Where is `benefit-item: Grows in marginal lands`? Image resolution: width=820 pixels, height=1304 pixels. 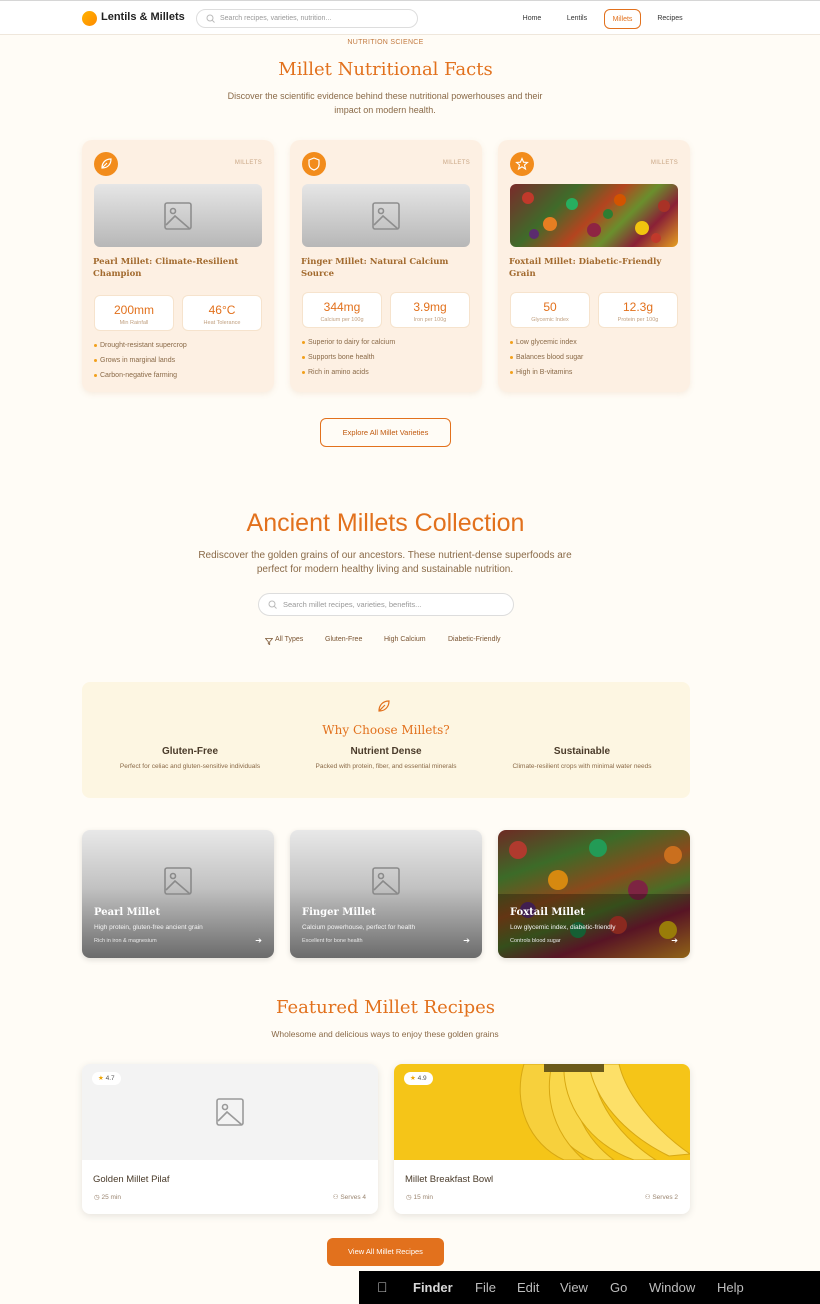 benefit-item: Grows in marginal lands is located at coordinates (140, 360).